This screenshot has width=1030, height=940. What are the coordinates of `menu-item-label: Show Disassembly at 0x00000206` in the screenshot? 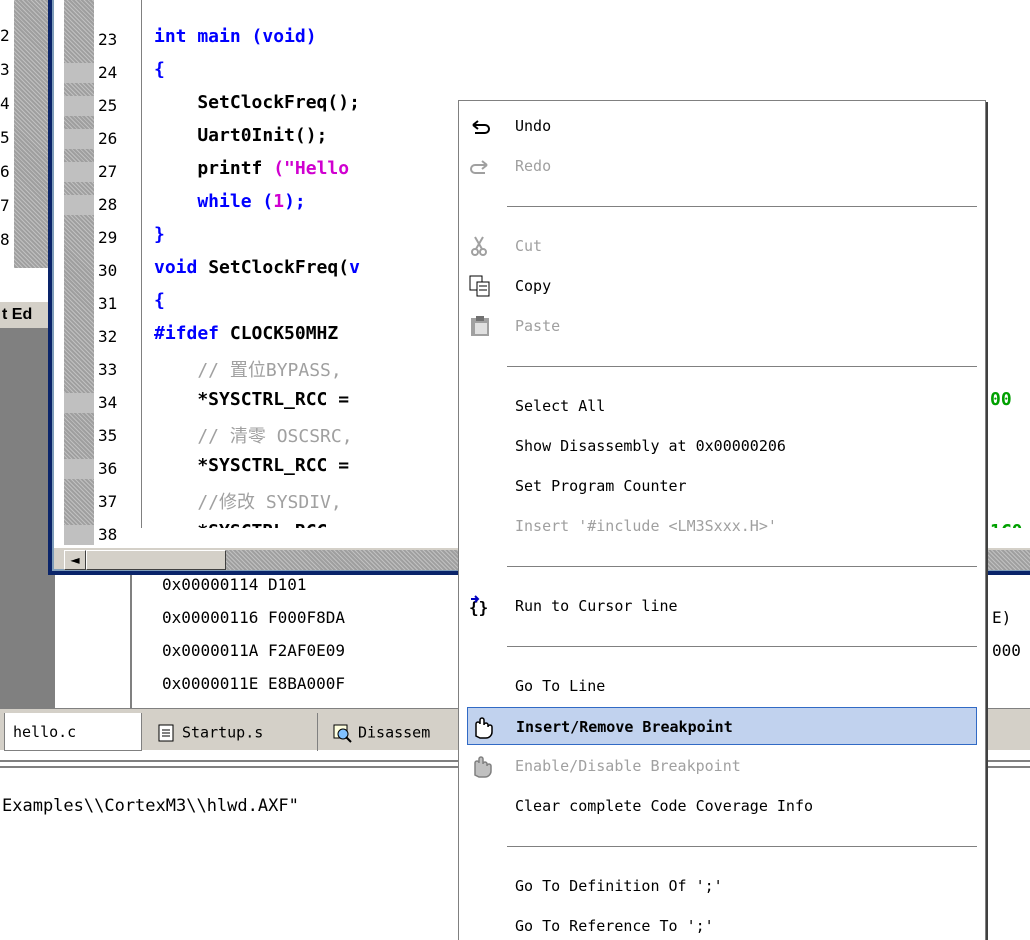 It's located at (650, 446).